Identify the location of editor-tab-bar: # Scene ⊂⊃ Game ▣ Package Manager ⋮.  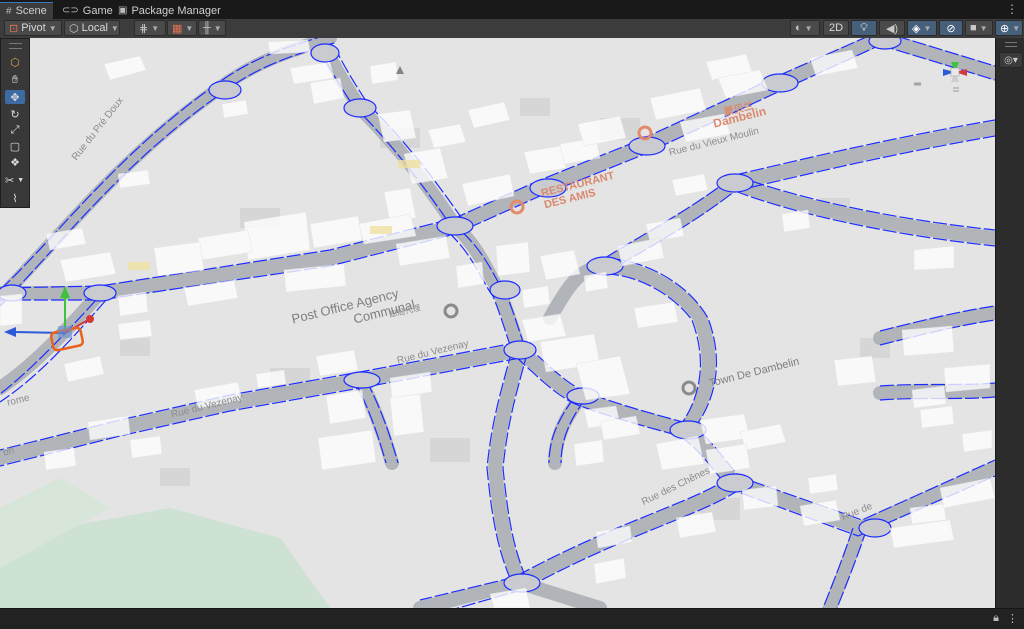
(512, 9).